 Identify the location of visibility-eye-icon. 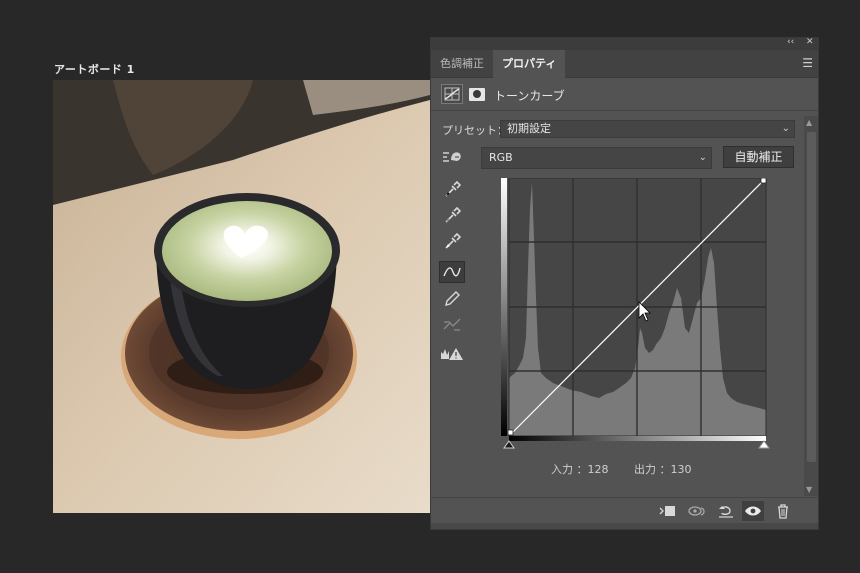
(753, 511).